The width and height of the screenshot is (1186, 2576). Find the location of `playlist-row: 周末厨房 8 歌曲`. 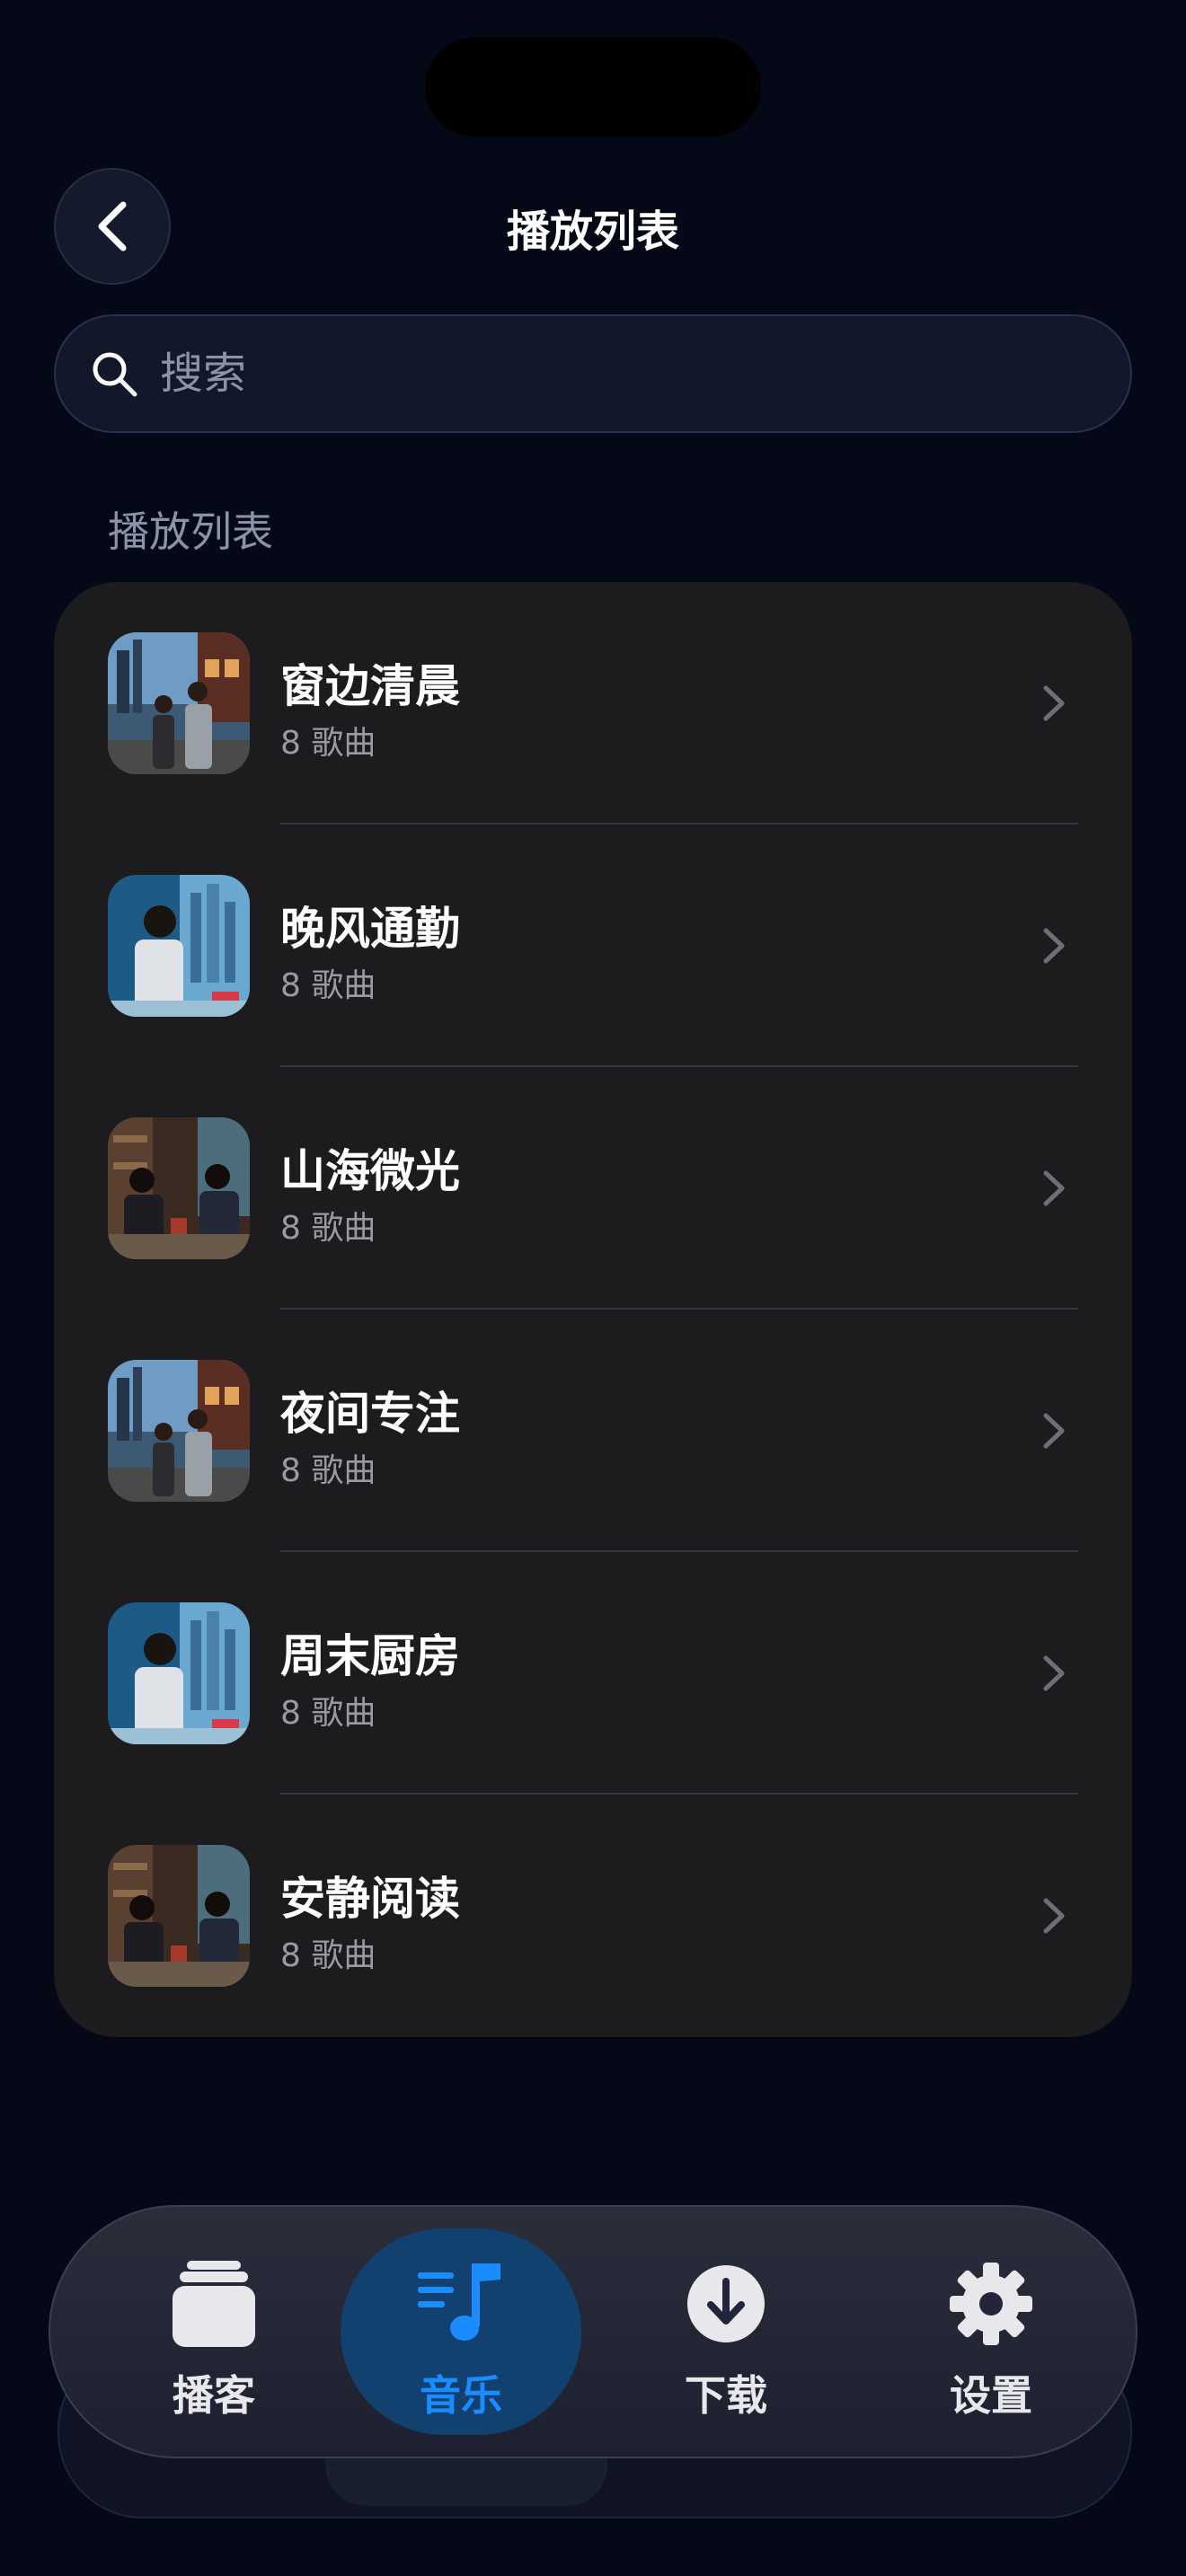

playlist-row: 周末厨房 8 歌曲 is located at coordinates (593, 1673).